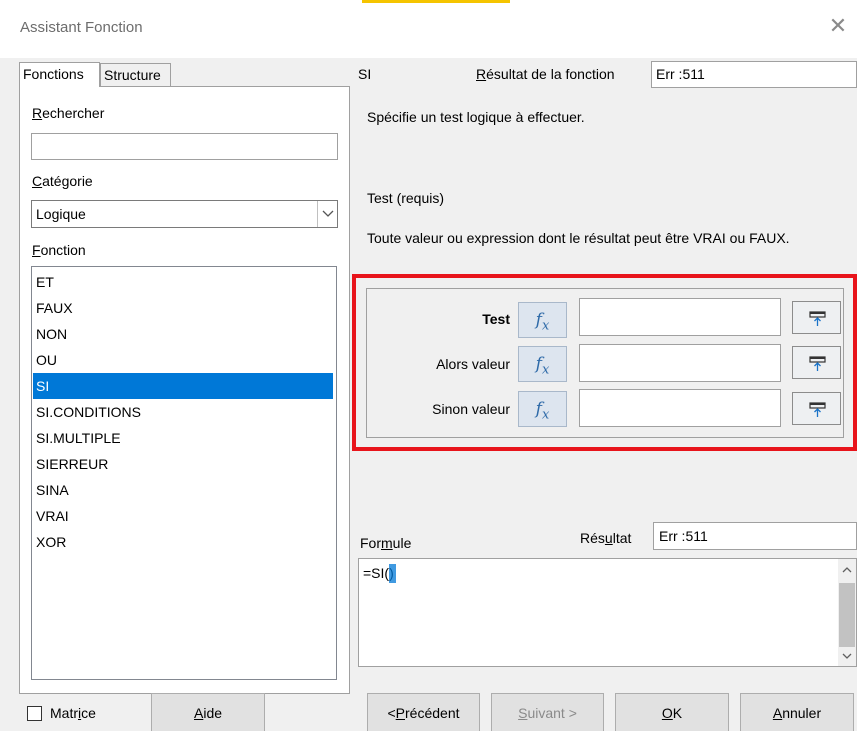 This screenshot has width=857, height=731. What do you see at coordinates (183, 360) in the screenshot?
I see `list-item: OU` at bounding box center [183, 360].